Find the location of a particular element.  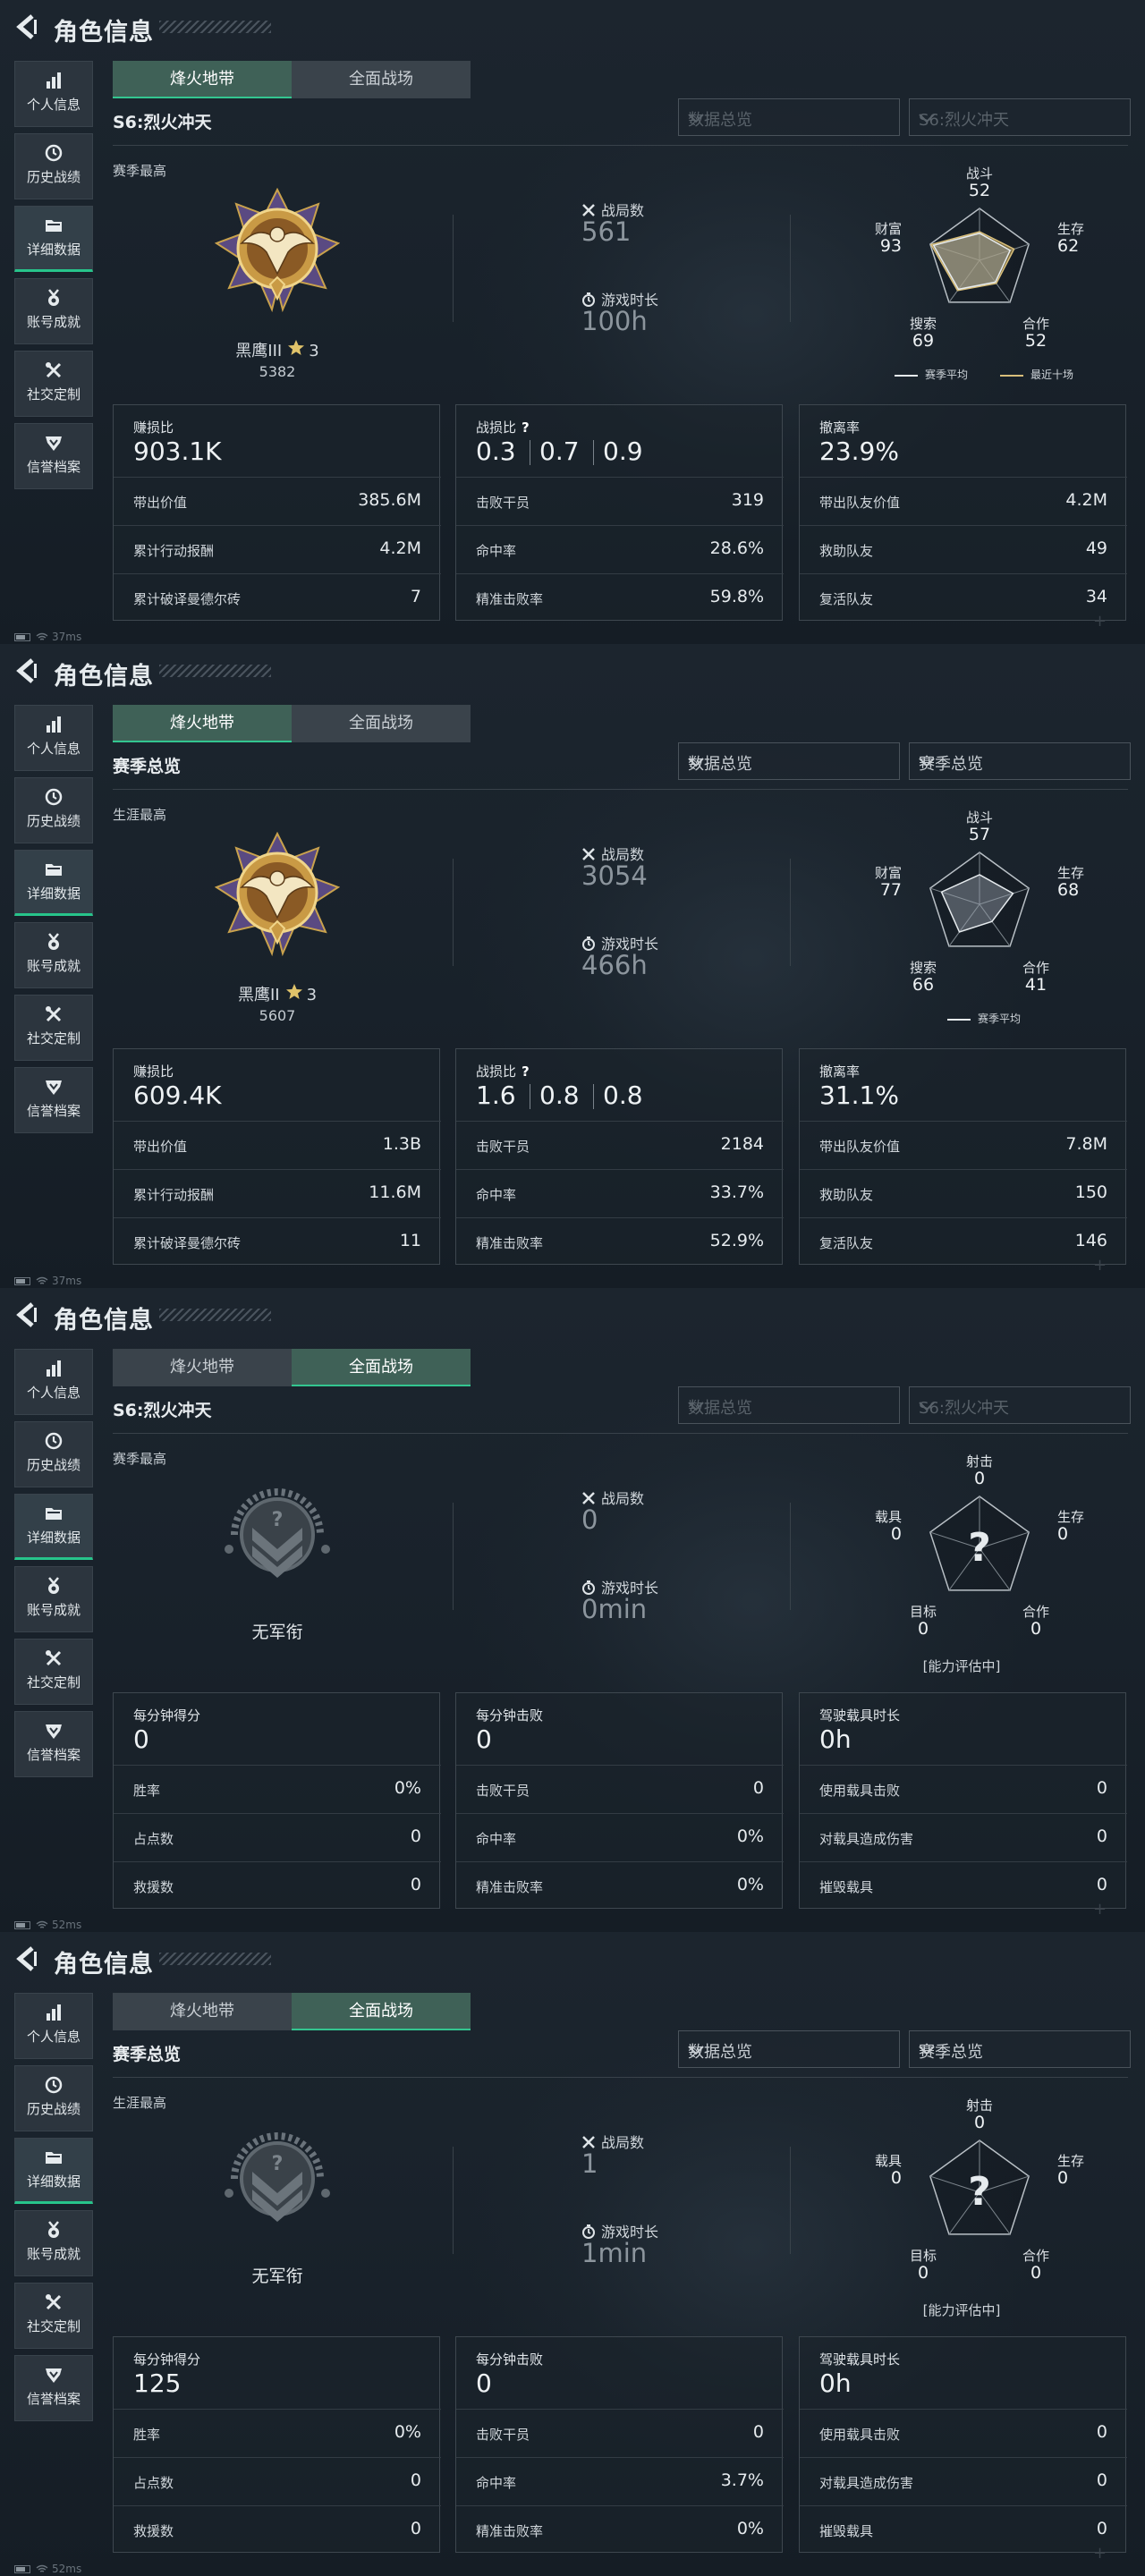

stat-row-label: 命中率 is located at coordinates (496, 1195).